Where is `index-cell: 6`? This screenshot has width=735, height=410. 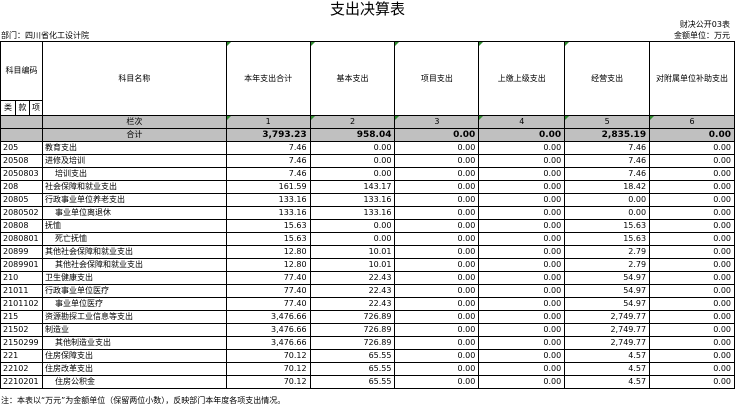
index-cell: 6 is located at coordinates (692, 122).